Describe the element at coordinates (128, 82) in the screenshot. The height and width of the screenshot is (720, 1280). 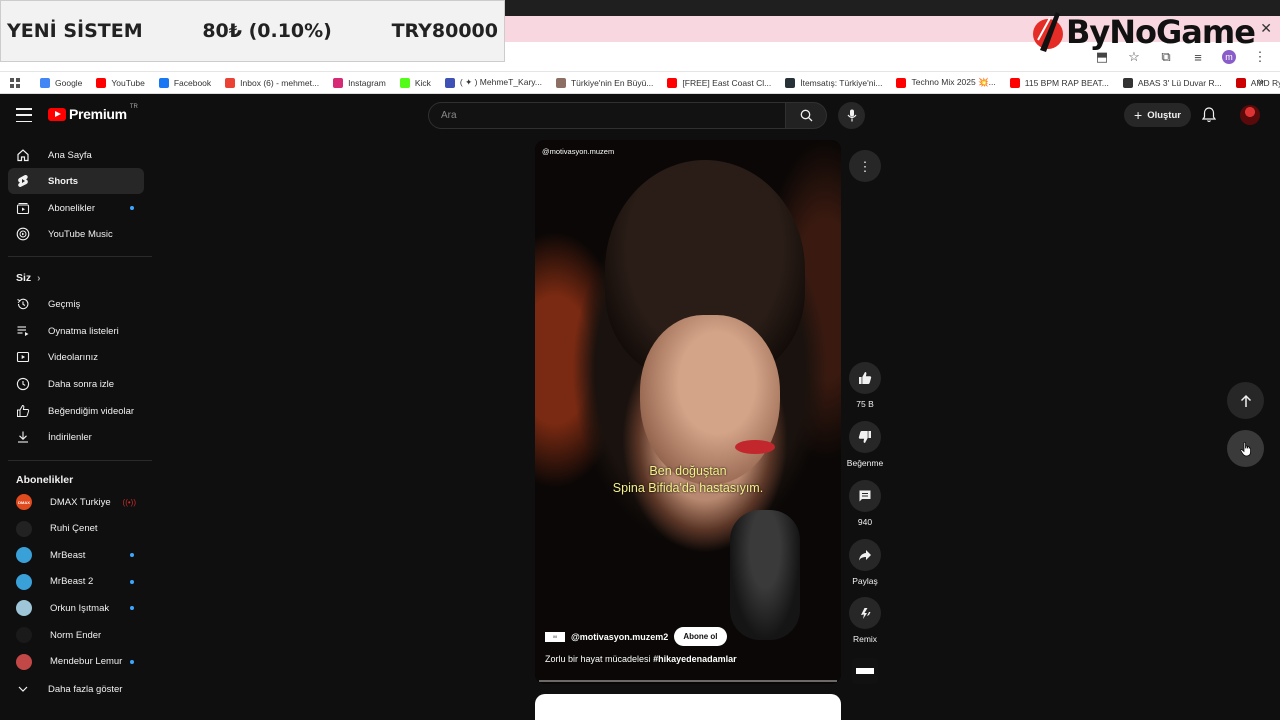
I see `bookmark-label: YouTube` at that location.